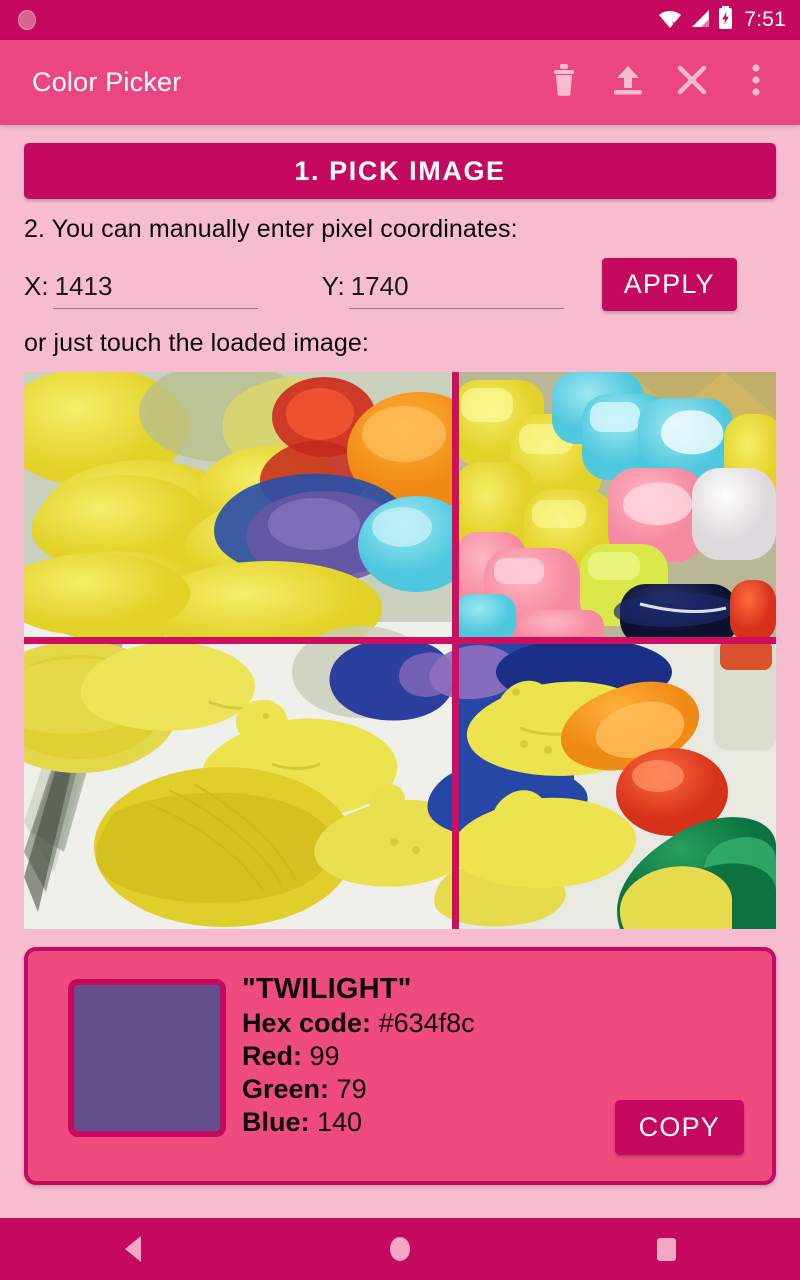  I want to click on app-bar: Color Picker, so click(400, 82).